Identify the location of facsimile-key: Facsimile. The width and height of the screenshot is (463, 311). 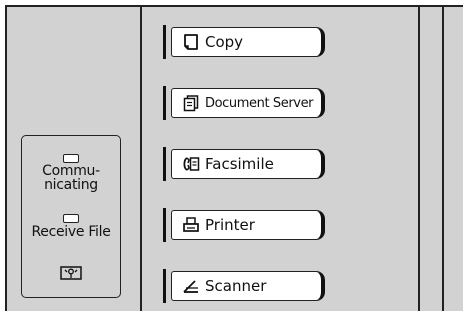
(244, 164).